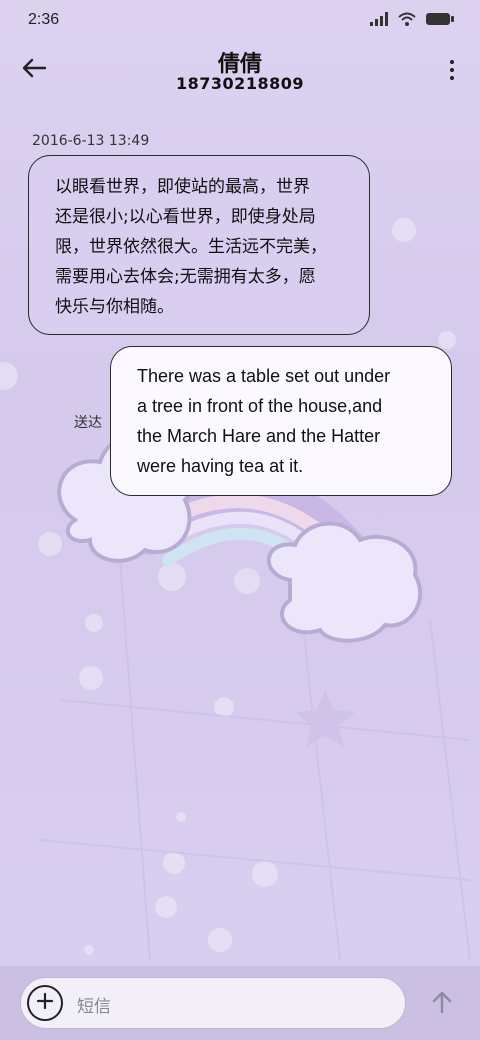 The height and width of the screenshot is (1040, 480). What do you see at coordinates (220, 466) in the screenshot?
I see `message-line: were having tea at it.` at bounding box center [220, 466].